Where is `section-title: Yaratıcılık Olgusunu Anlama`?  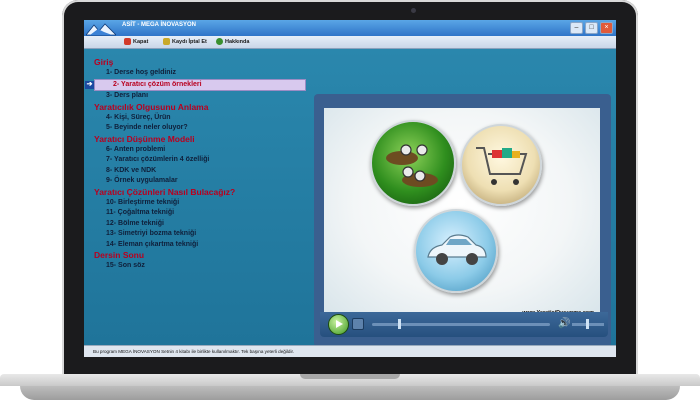 section-title: Yaratıcılık Olgusunu Anlama is located at coordinates (151, 106).